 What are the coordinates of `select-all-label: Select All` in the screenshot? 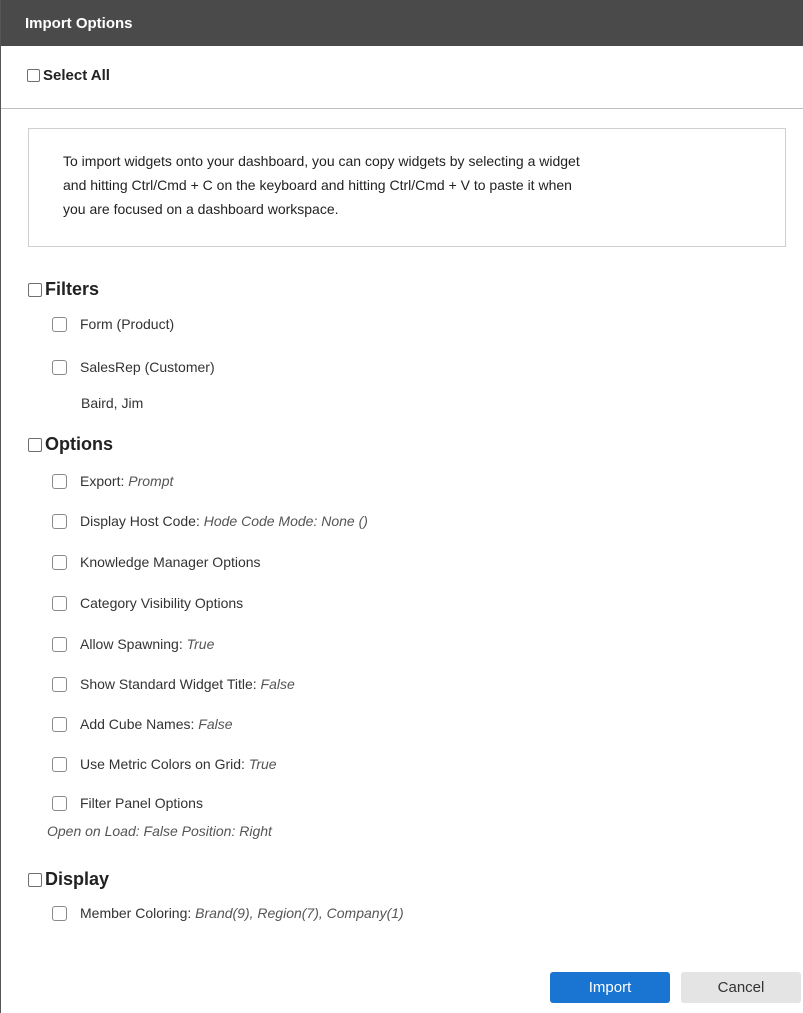 It's located at (76, 75).